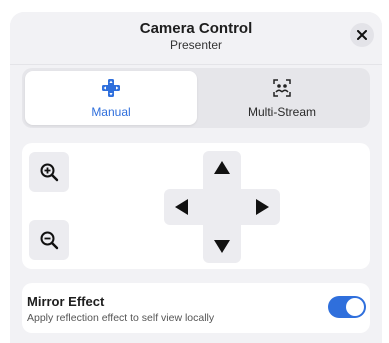 The width and height of the screenshot is (389, 343). I want to click on panel-subtitle: Presenter, so click(196, 45).